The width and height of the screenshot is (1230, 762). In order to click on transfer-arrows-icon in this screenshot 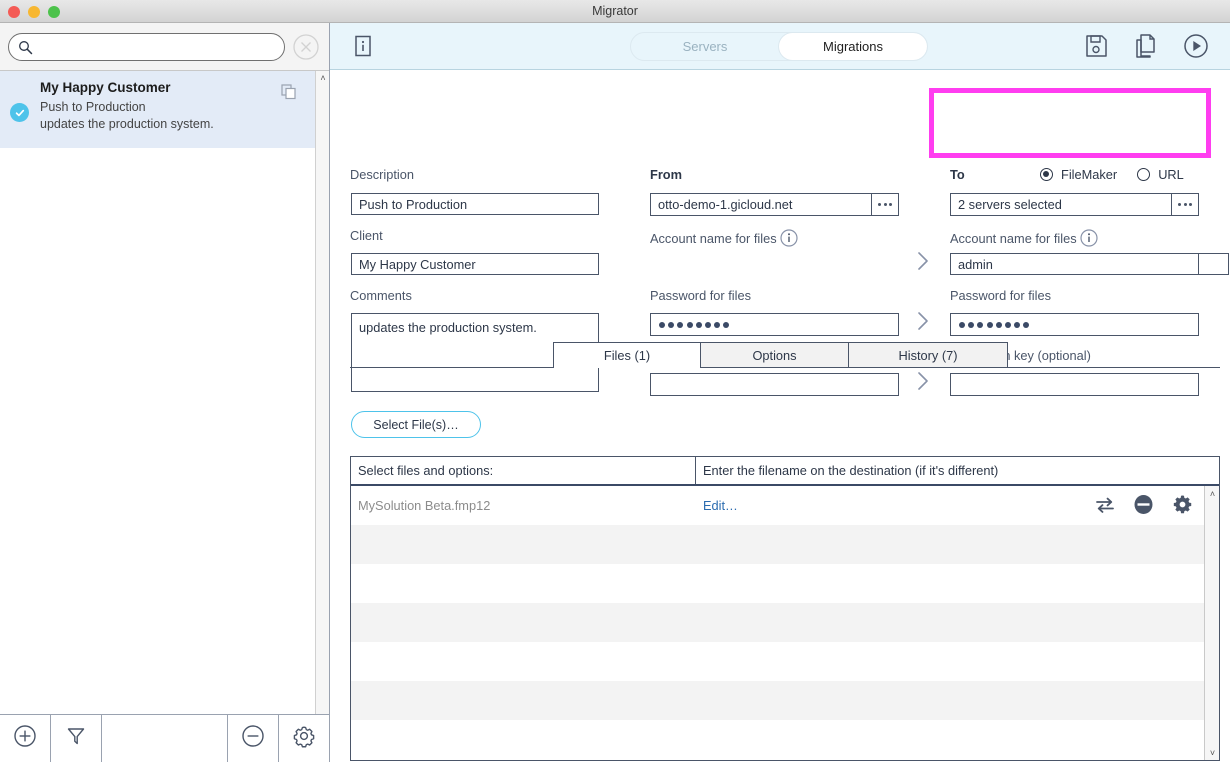, I will do `click(1105, 507)`.